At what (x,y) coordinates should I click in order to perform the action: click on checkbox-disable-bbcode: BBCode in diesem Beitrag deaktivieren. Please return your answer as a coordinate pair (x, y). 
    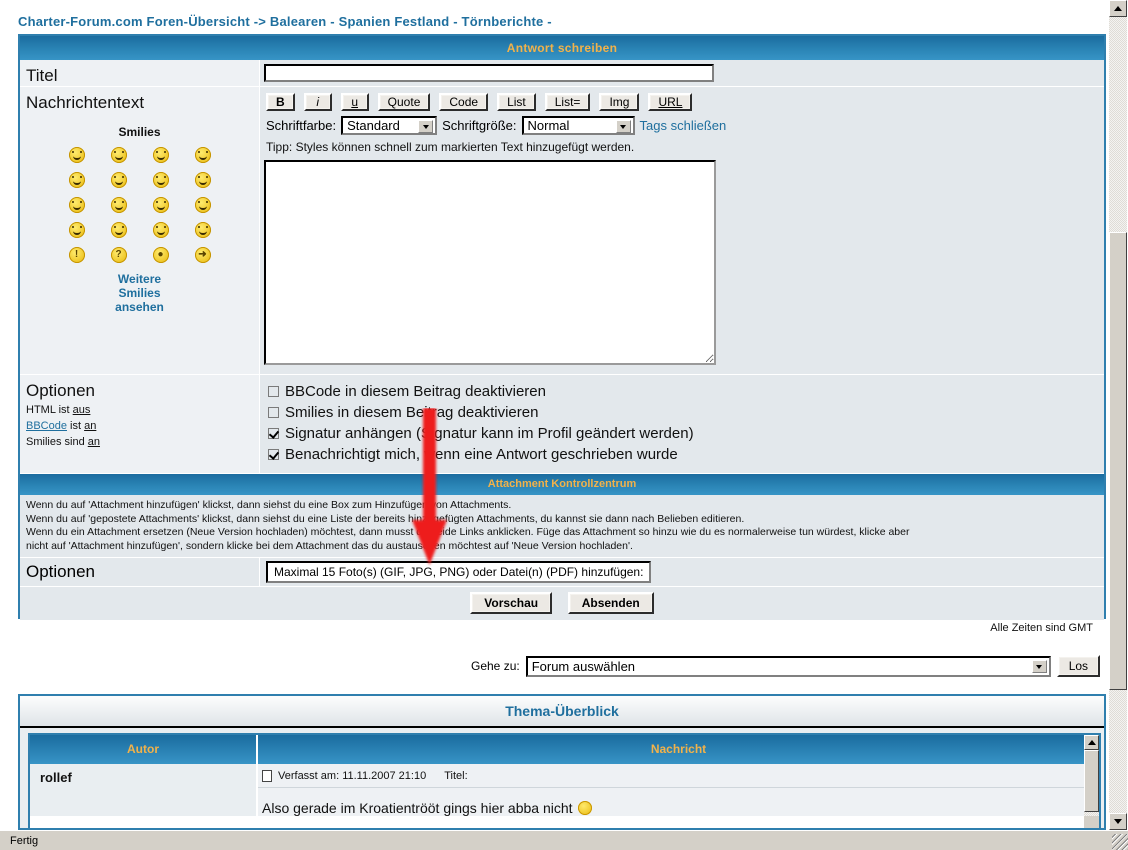
    Looking at the image, I should click on (686, 391).